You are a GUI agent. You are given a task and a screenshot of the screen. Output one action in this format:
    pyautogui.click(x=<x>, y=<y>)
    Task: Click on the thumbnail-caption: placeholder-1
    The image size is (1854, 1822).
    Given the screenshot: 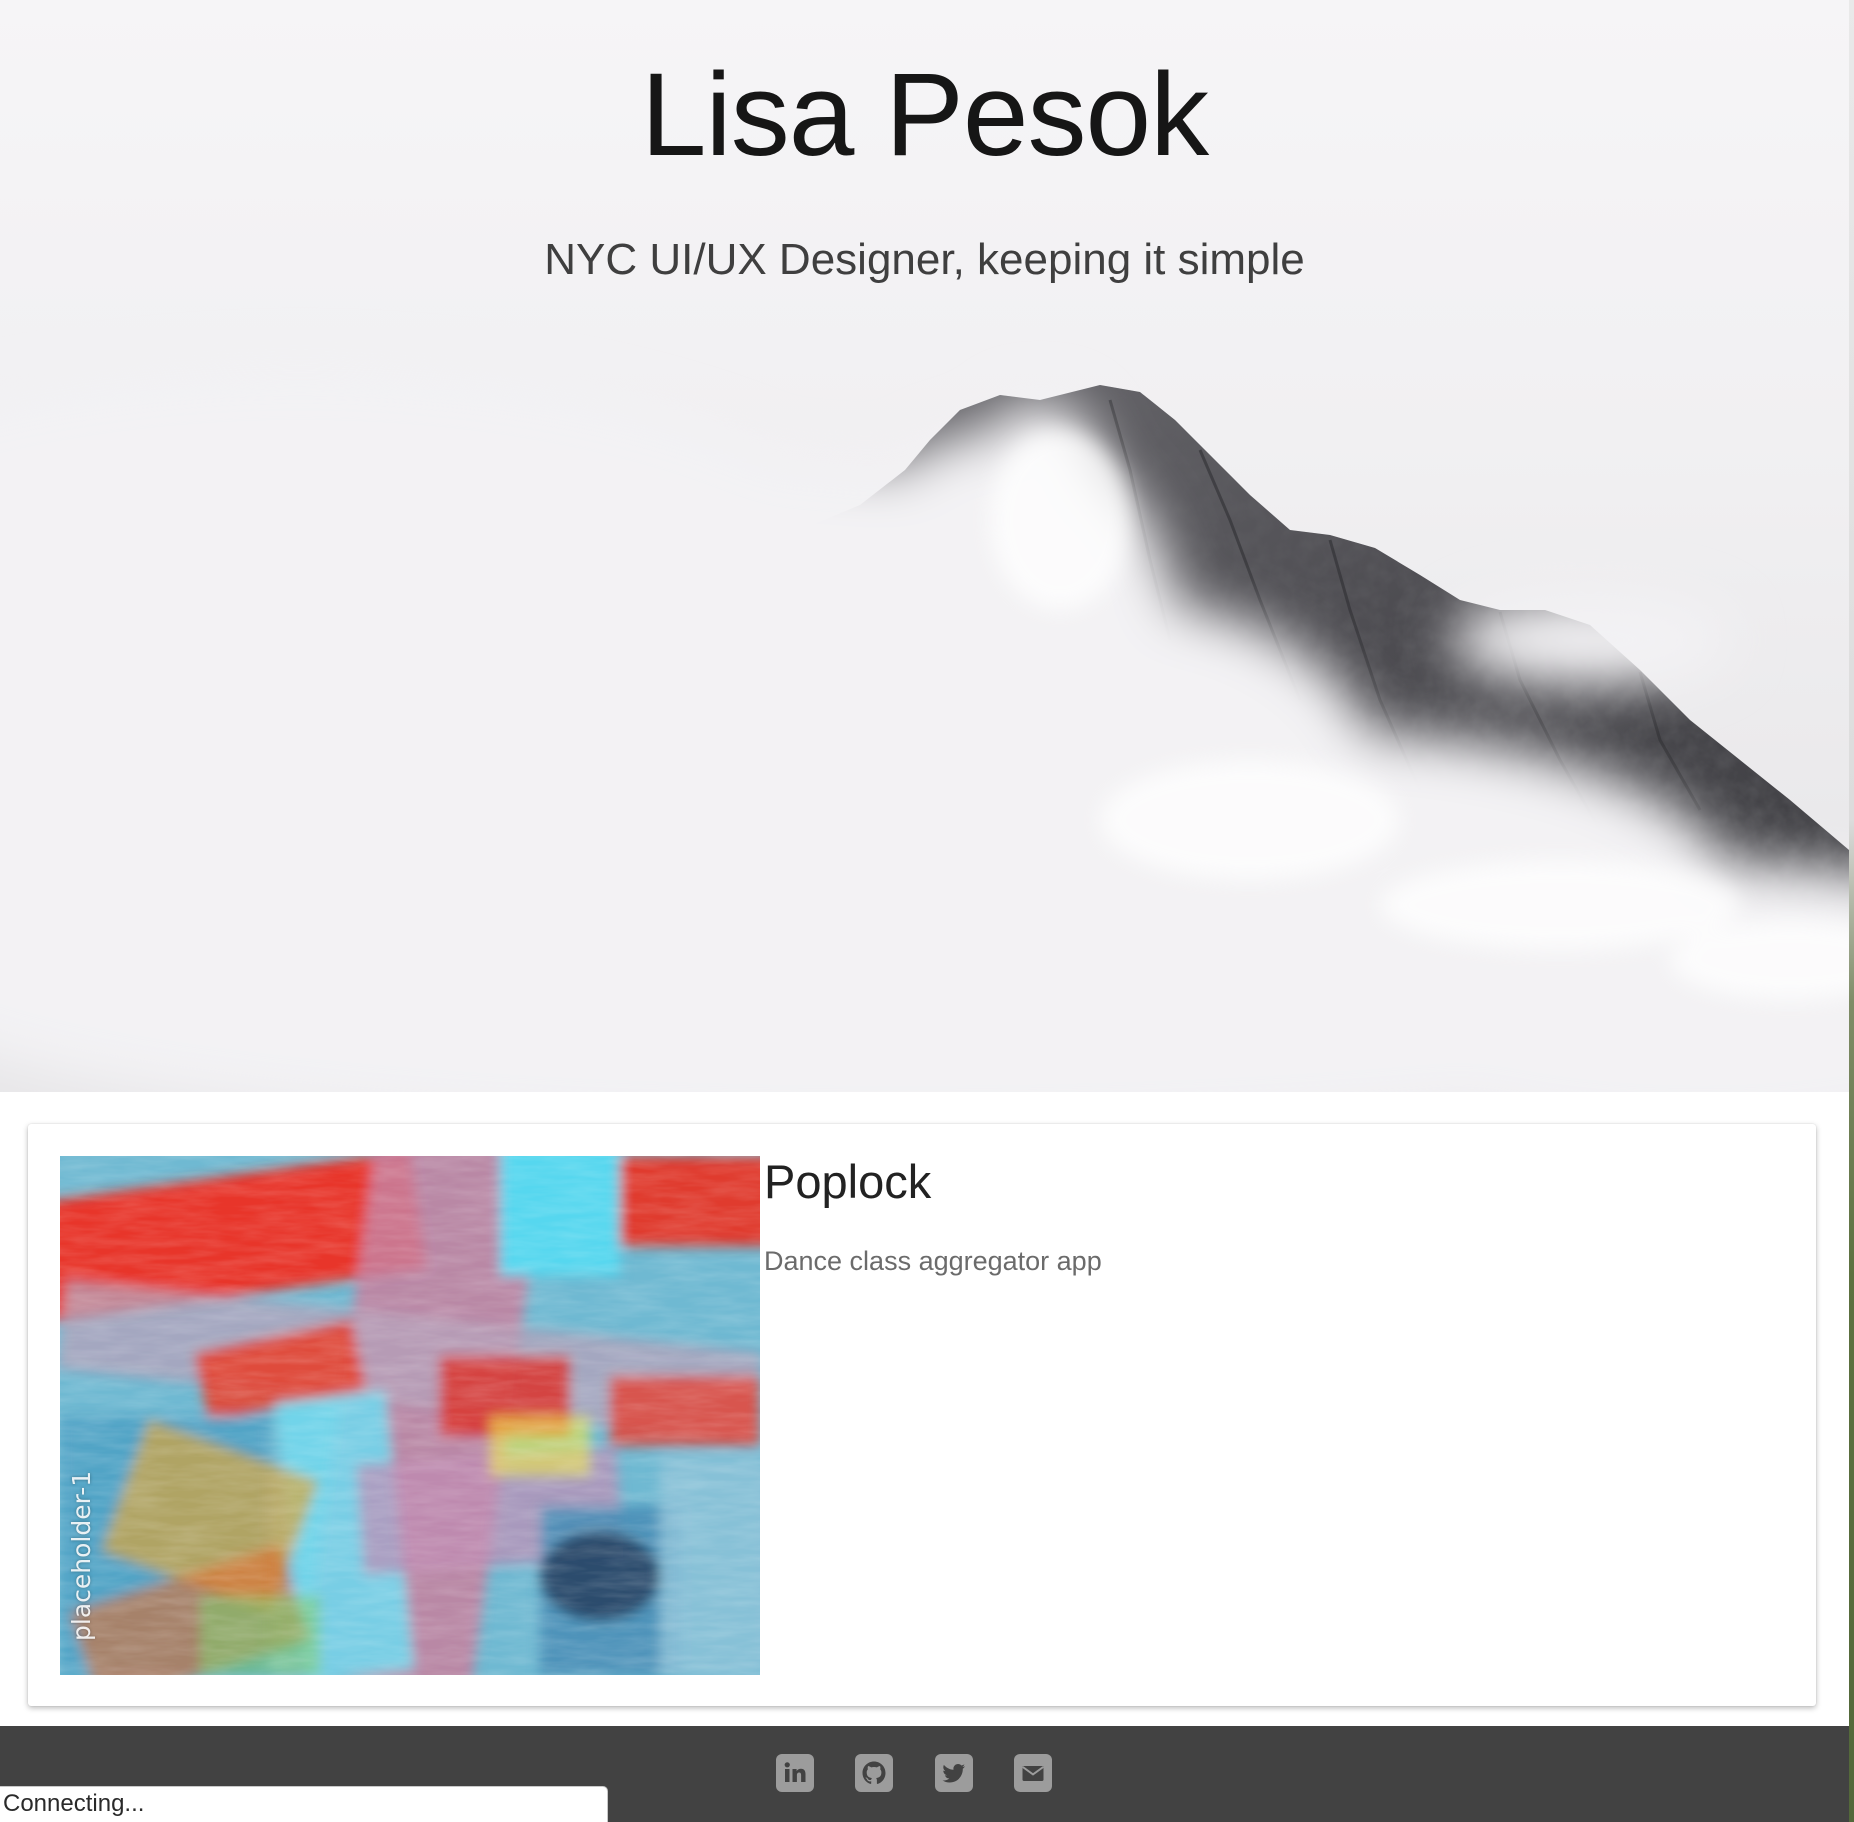 What is the action you would take?
    pyautogui.click(x=81, y=1555)
    